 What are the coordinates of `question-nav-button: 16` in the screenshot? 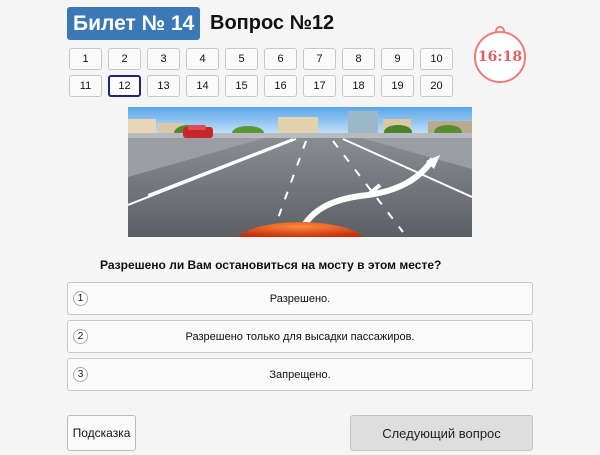 It's located at (280, 86).